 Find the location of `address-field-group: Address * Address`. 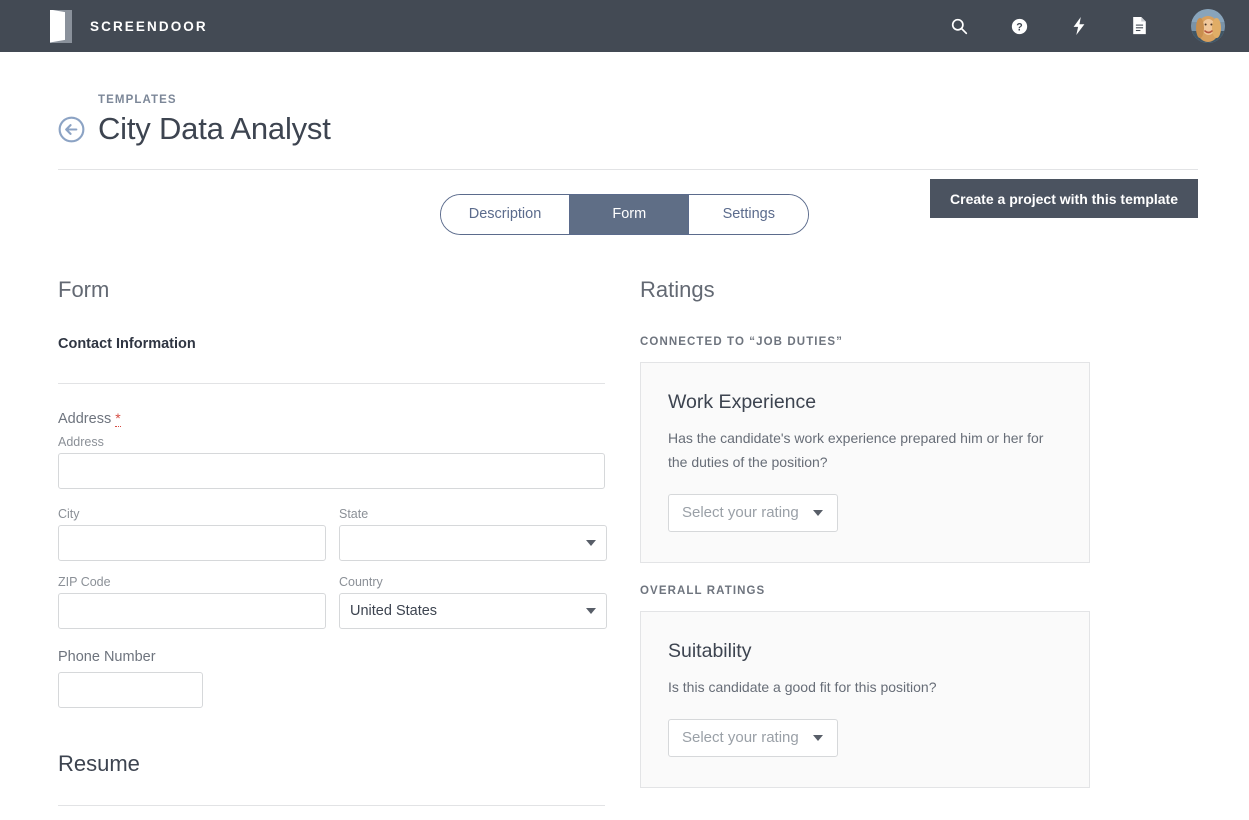

address-field-group: Address * Address is located at coordinates (331, 449).